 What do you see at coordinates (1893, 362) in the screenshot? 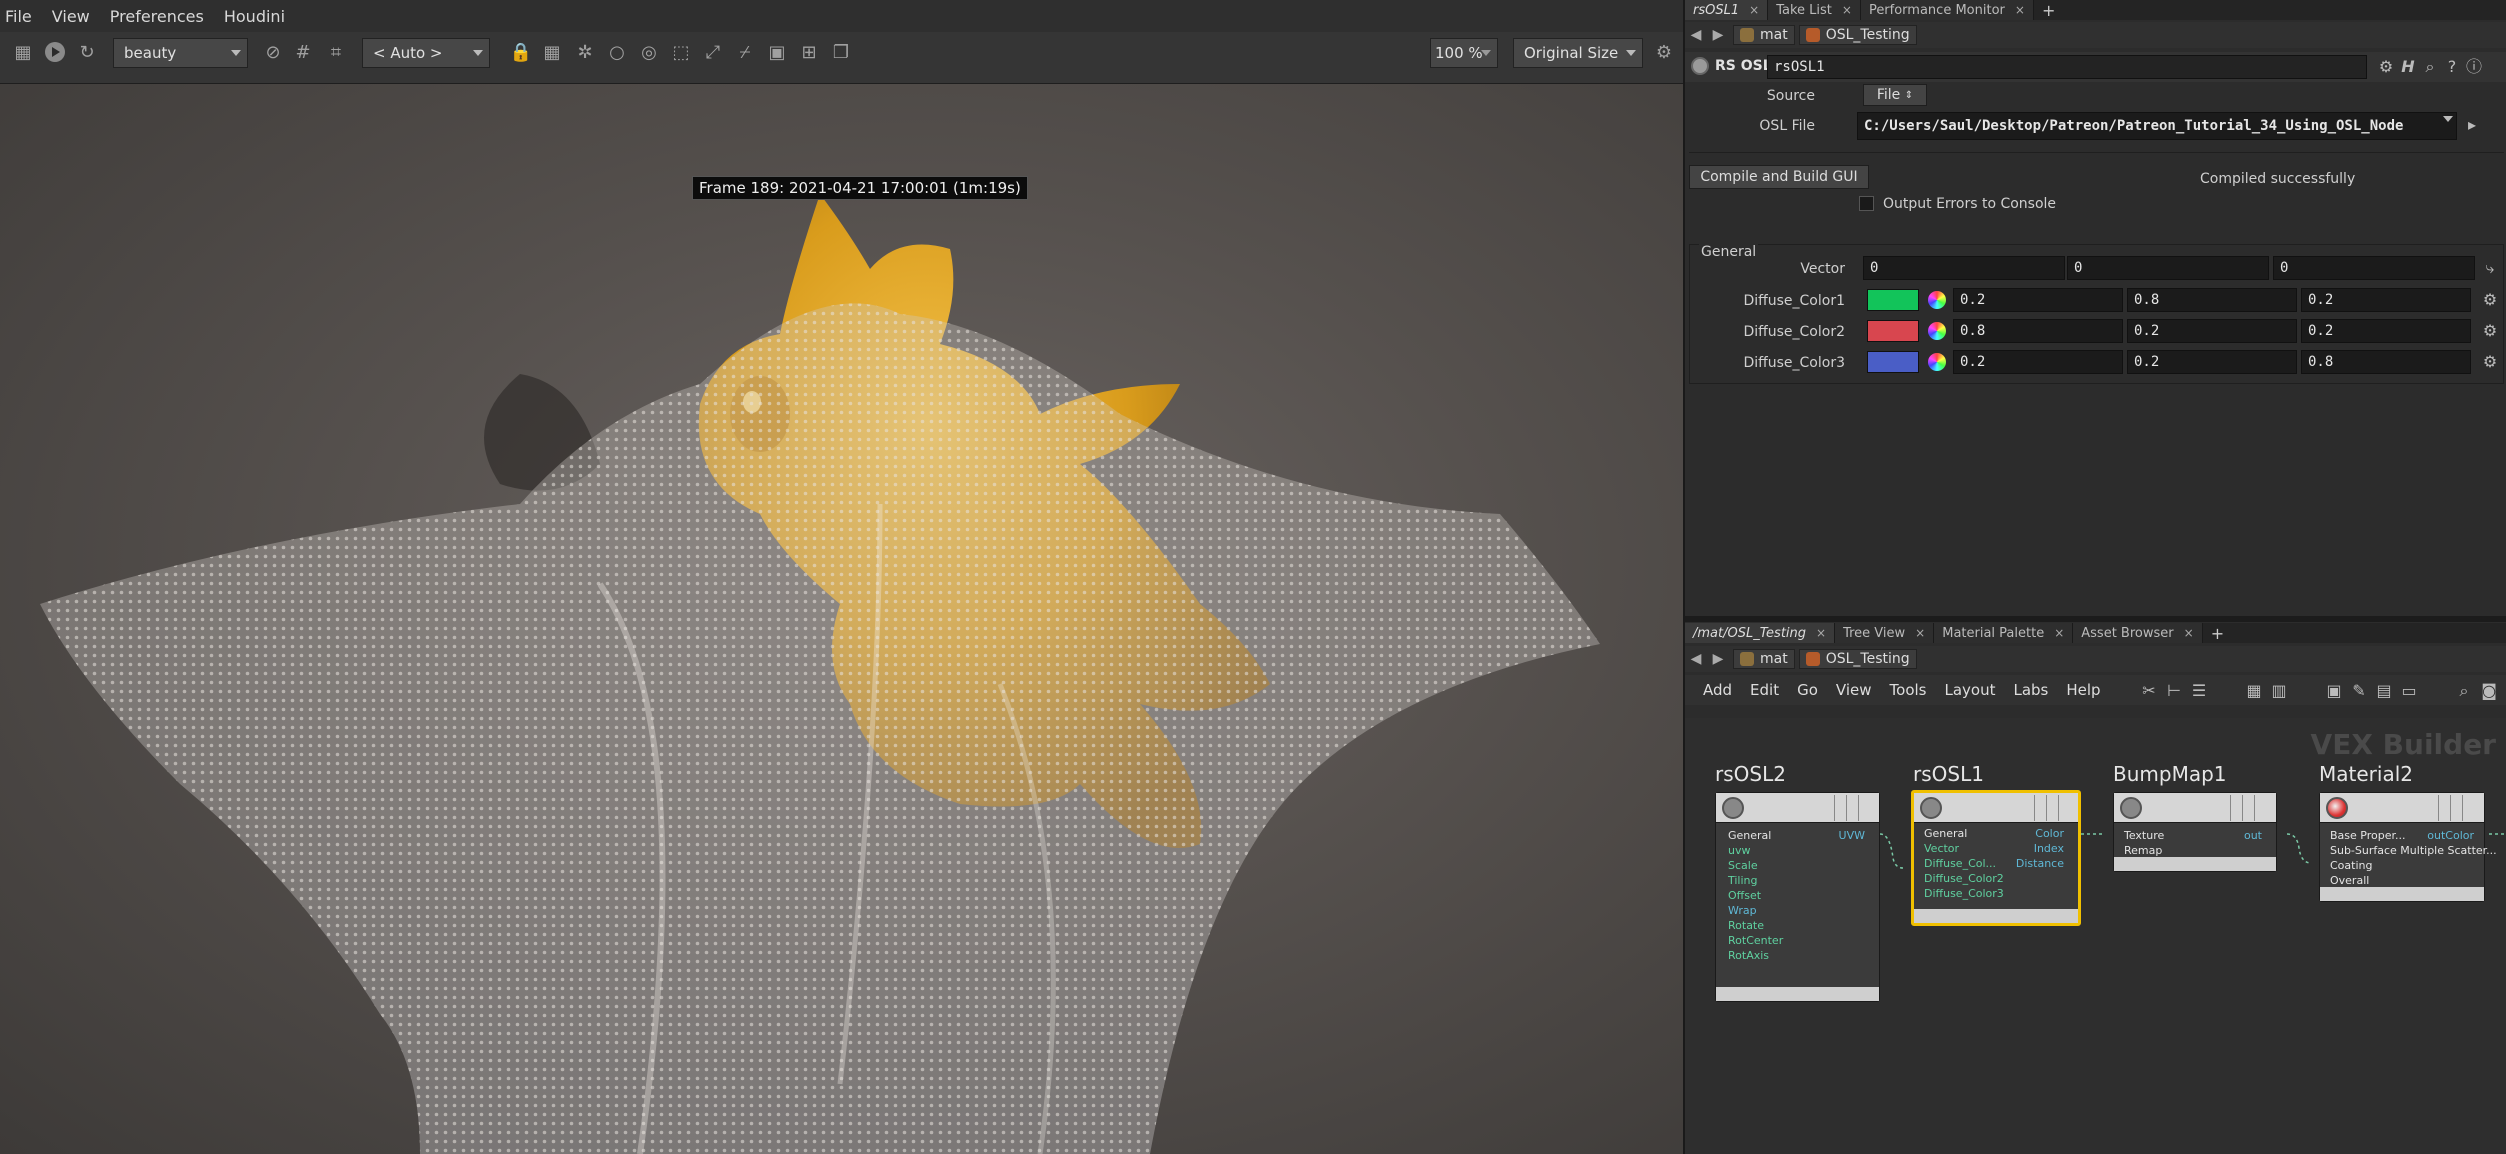
I see `diffuse-color3-swatch` at bounding box center [1893, 362].